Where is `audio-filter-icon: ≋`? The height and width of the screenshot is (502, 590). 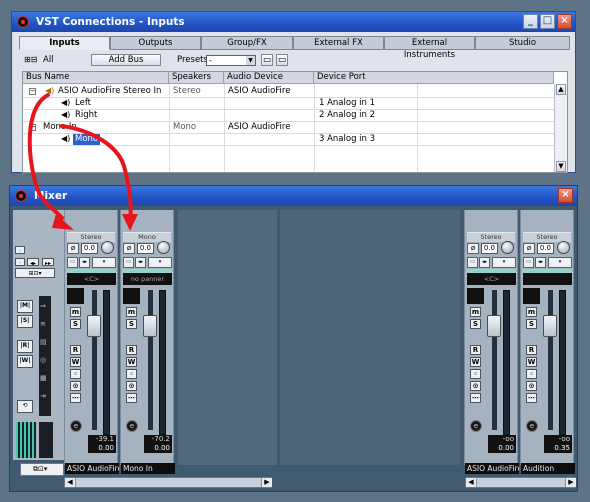 audio-filter-icon: ≋ is located at coordinates (43, 324).